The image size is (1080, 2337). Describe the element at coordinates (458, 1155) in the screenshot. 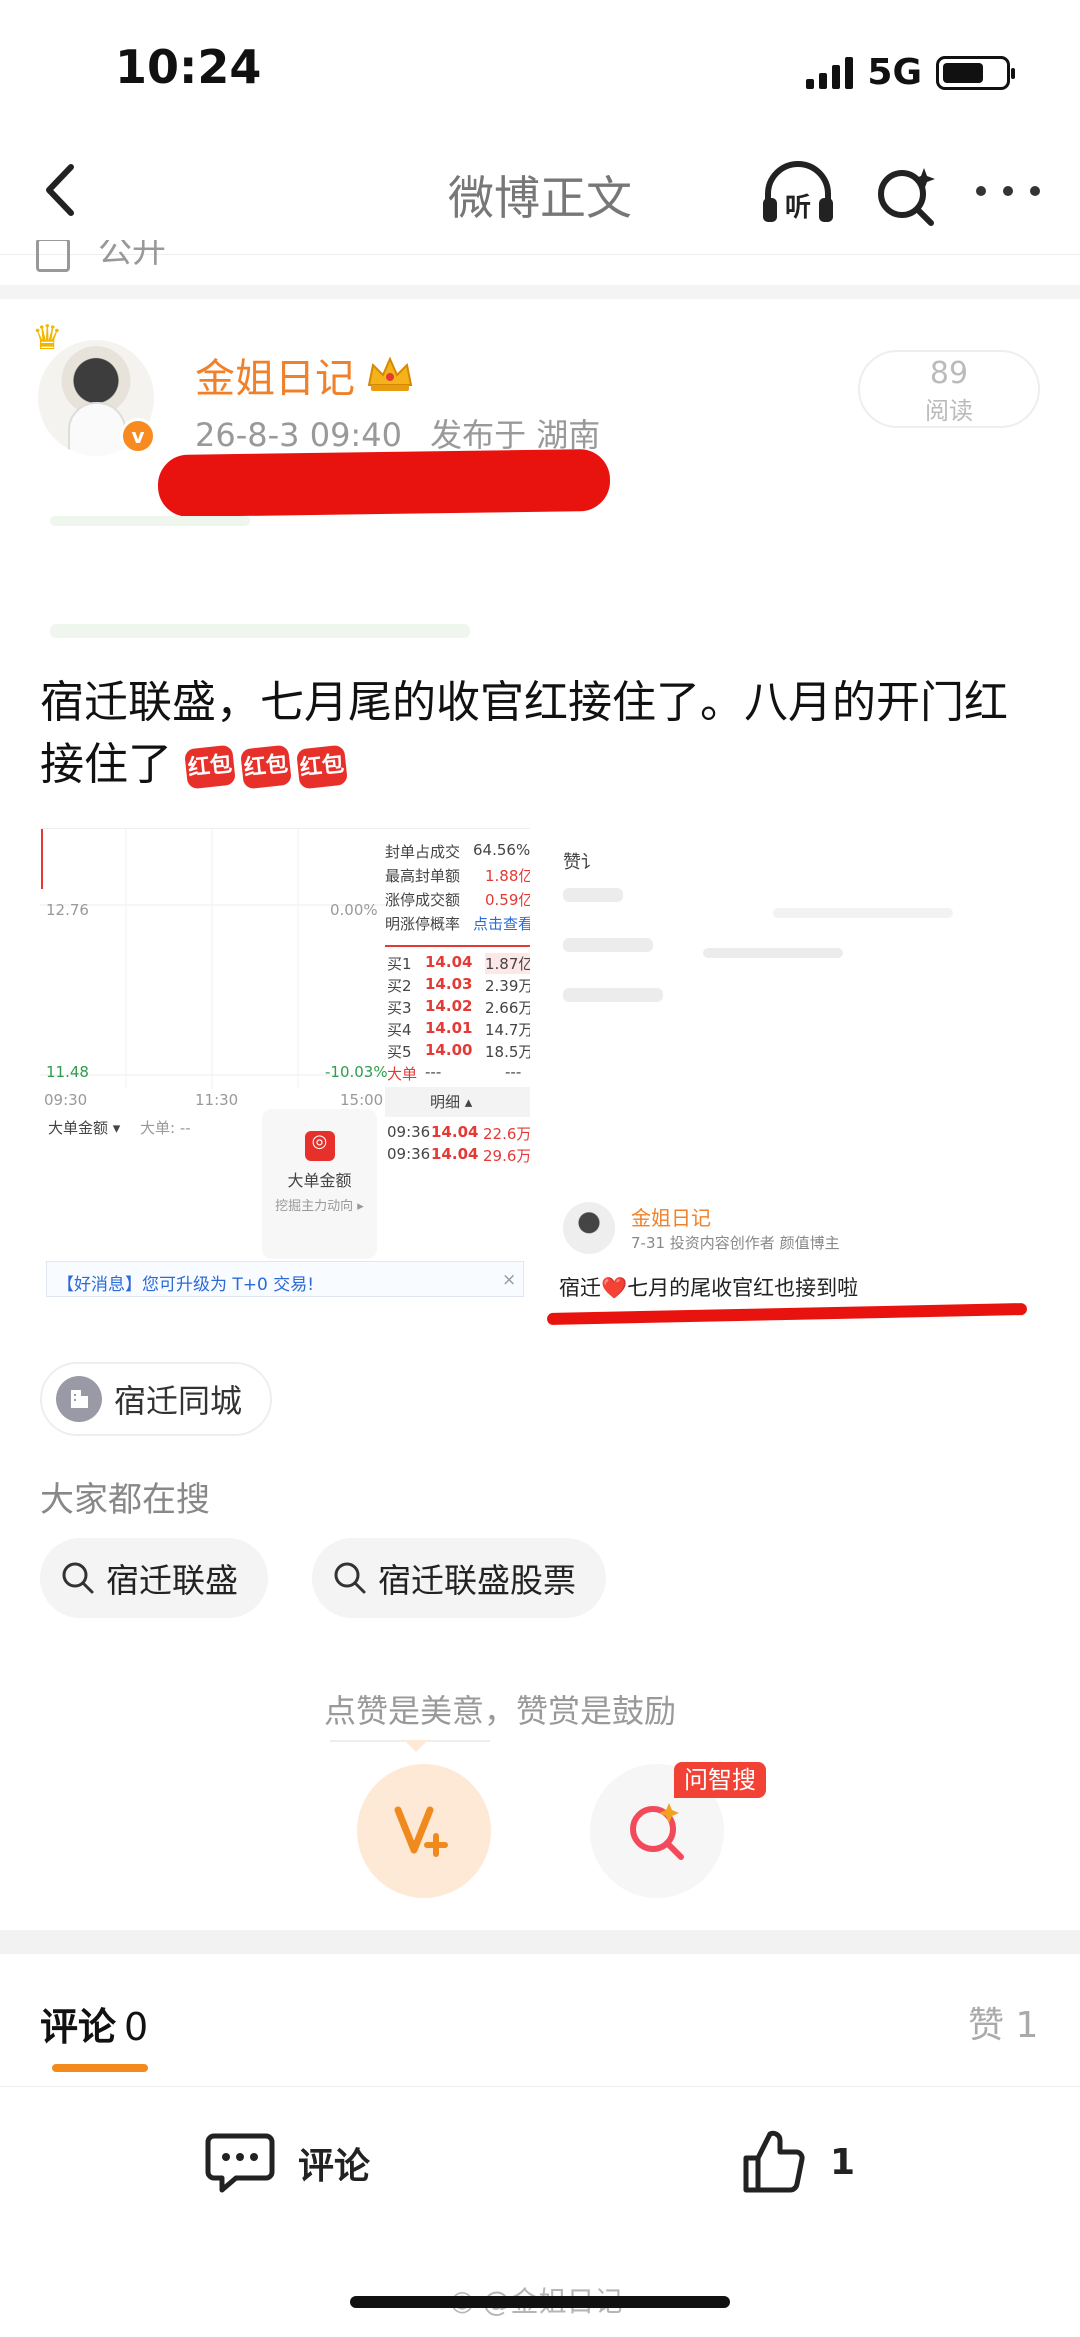

I see `trade-row: 09:36 14.04 29.6万` at that location.